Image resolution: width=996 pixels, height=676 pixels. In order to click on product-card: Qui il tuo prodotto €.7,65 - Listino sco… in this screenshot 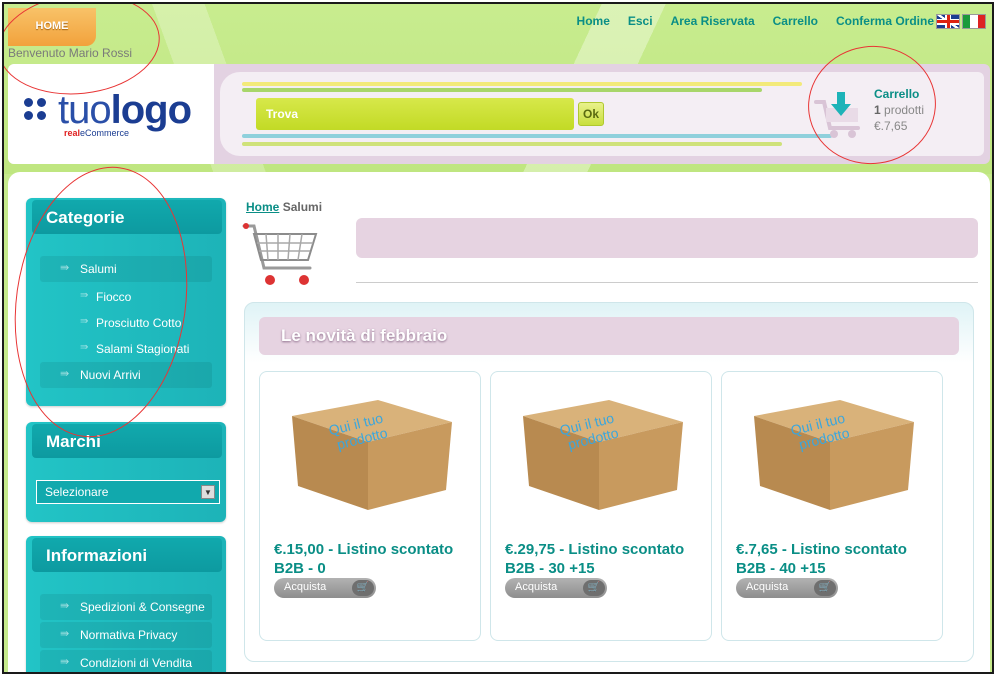, I will do `click(832, 506)`.